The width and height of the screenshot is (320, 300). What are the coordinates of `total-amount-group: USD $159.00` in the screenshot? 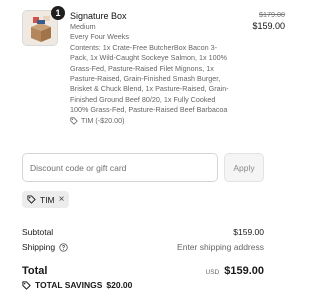 It's located at (235, 271).